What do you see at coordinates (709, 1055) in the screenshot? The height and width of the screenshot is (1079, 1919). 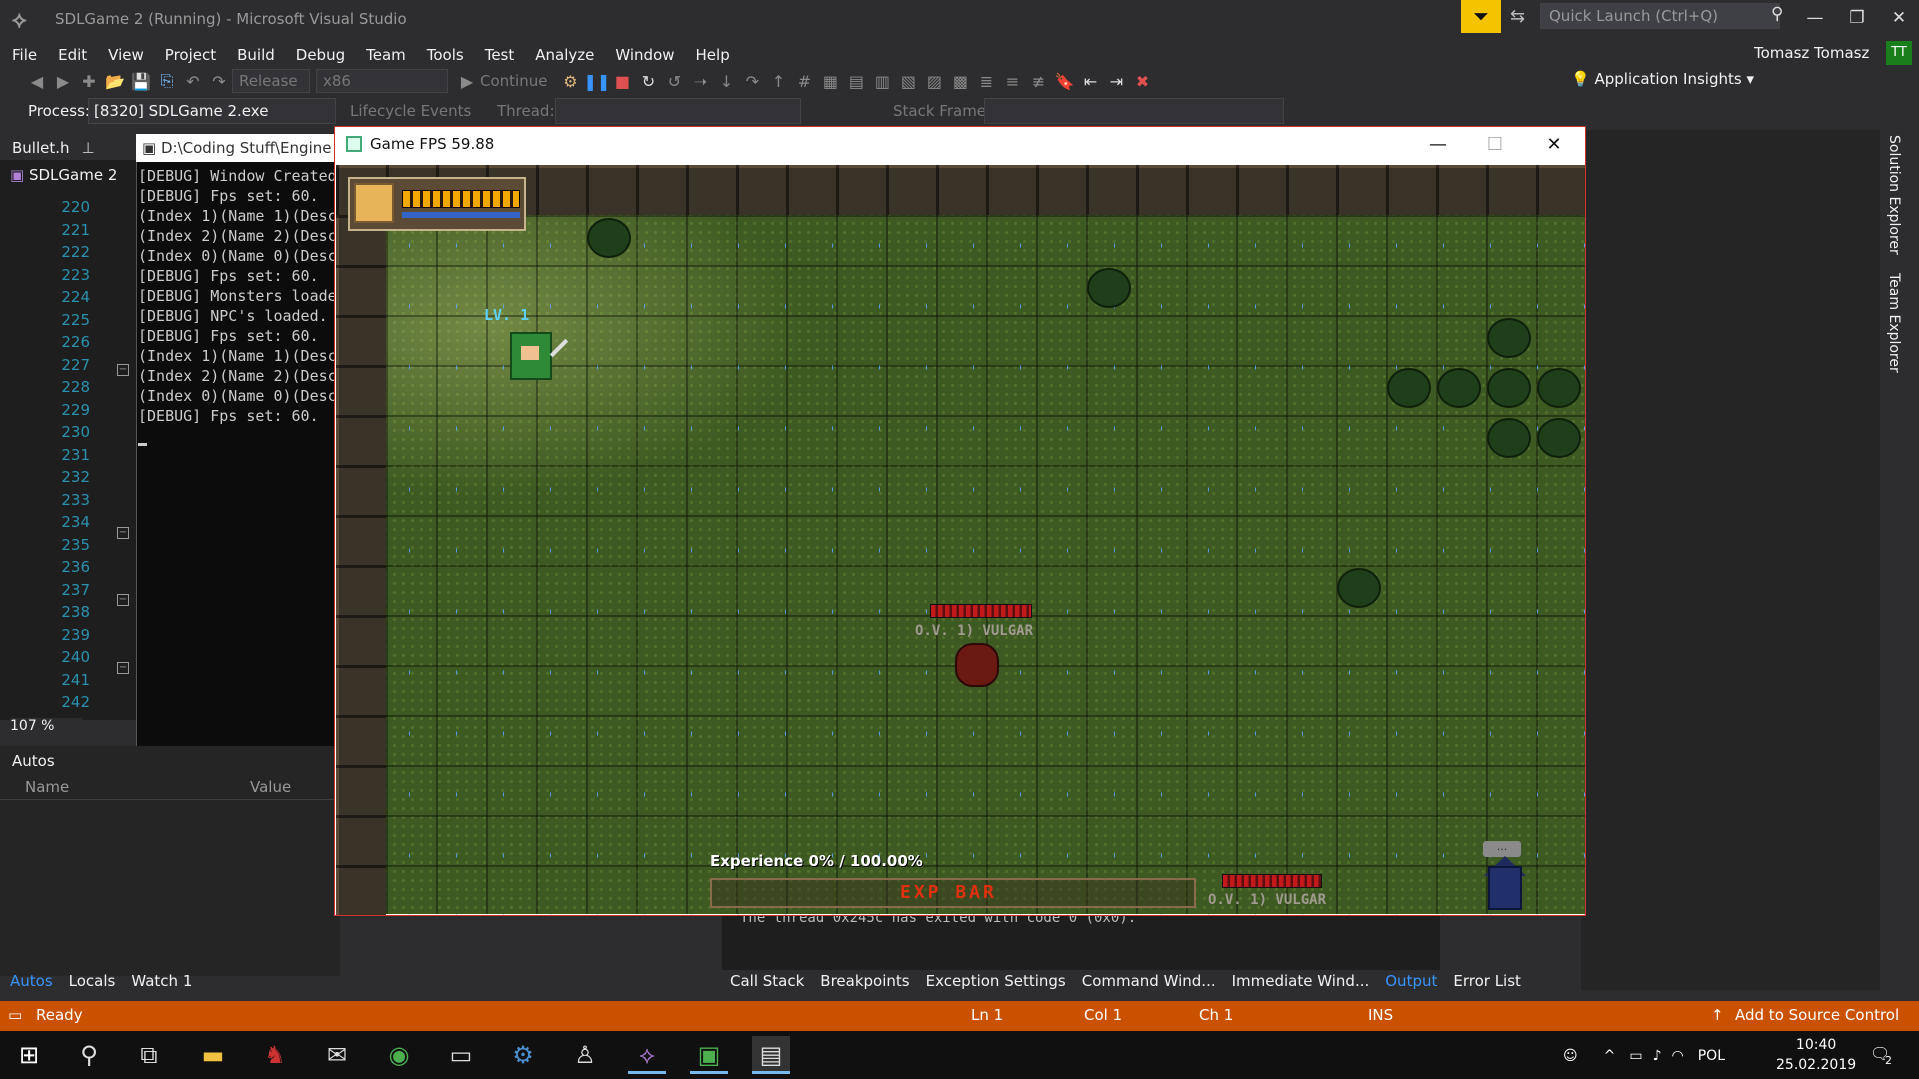 I see `game-window-taskbar-icon: ▣` at bounding box center [709, 1055].